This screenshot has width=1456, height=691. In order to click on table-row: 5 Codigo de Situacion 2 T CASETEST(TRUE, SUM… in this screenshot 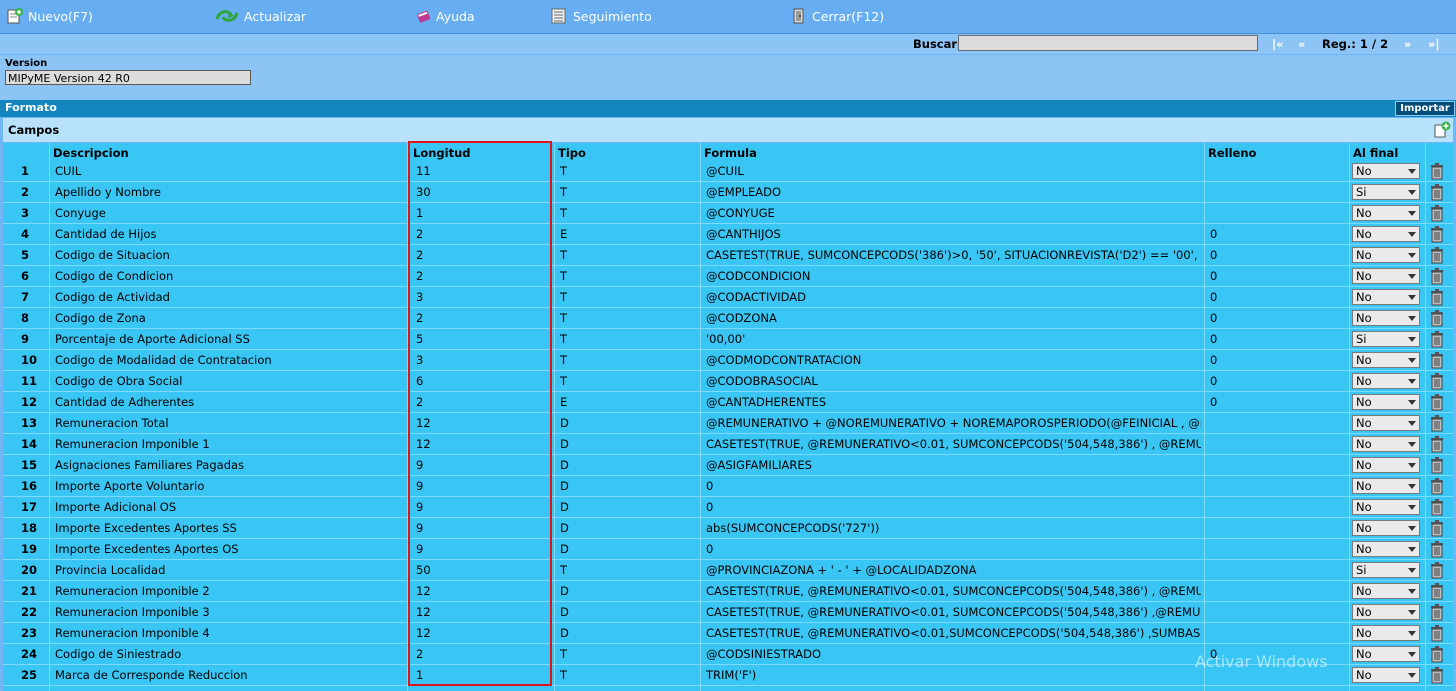, I will do `click(728, 255)`.